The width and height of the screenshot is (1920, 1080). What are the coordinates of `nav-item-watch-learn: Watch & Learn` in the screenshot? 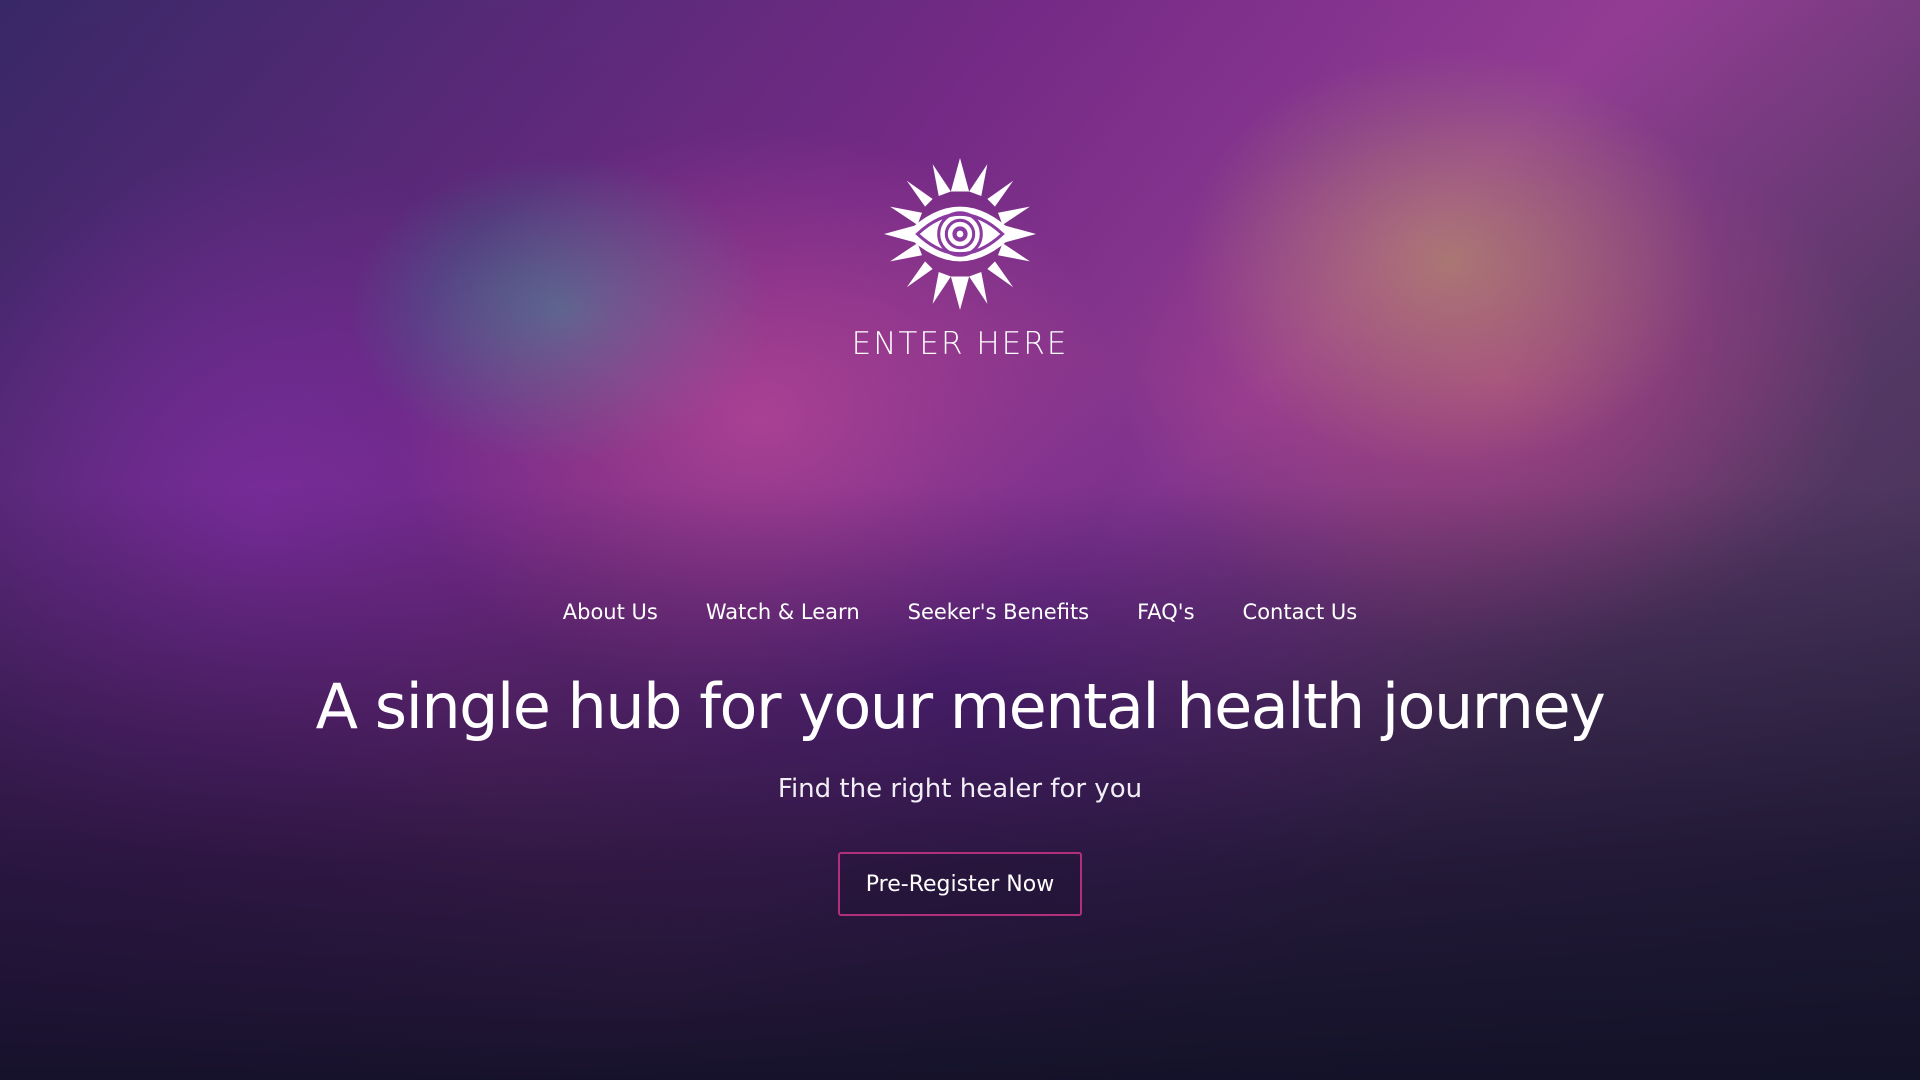 It's located at (783, 612).